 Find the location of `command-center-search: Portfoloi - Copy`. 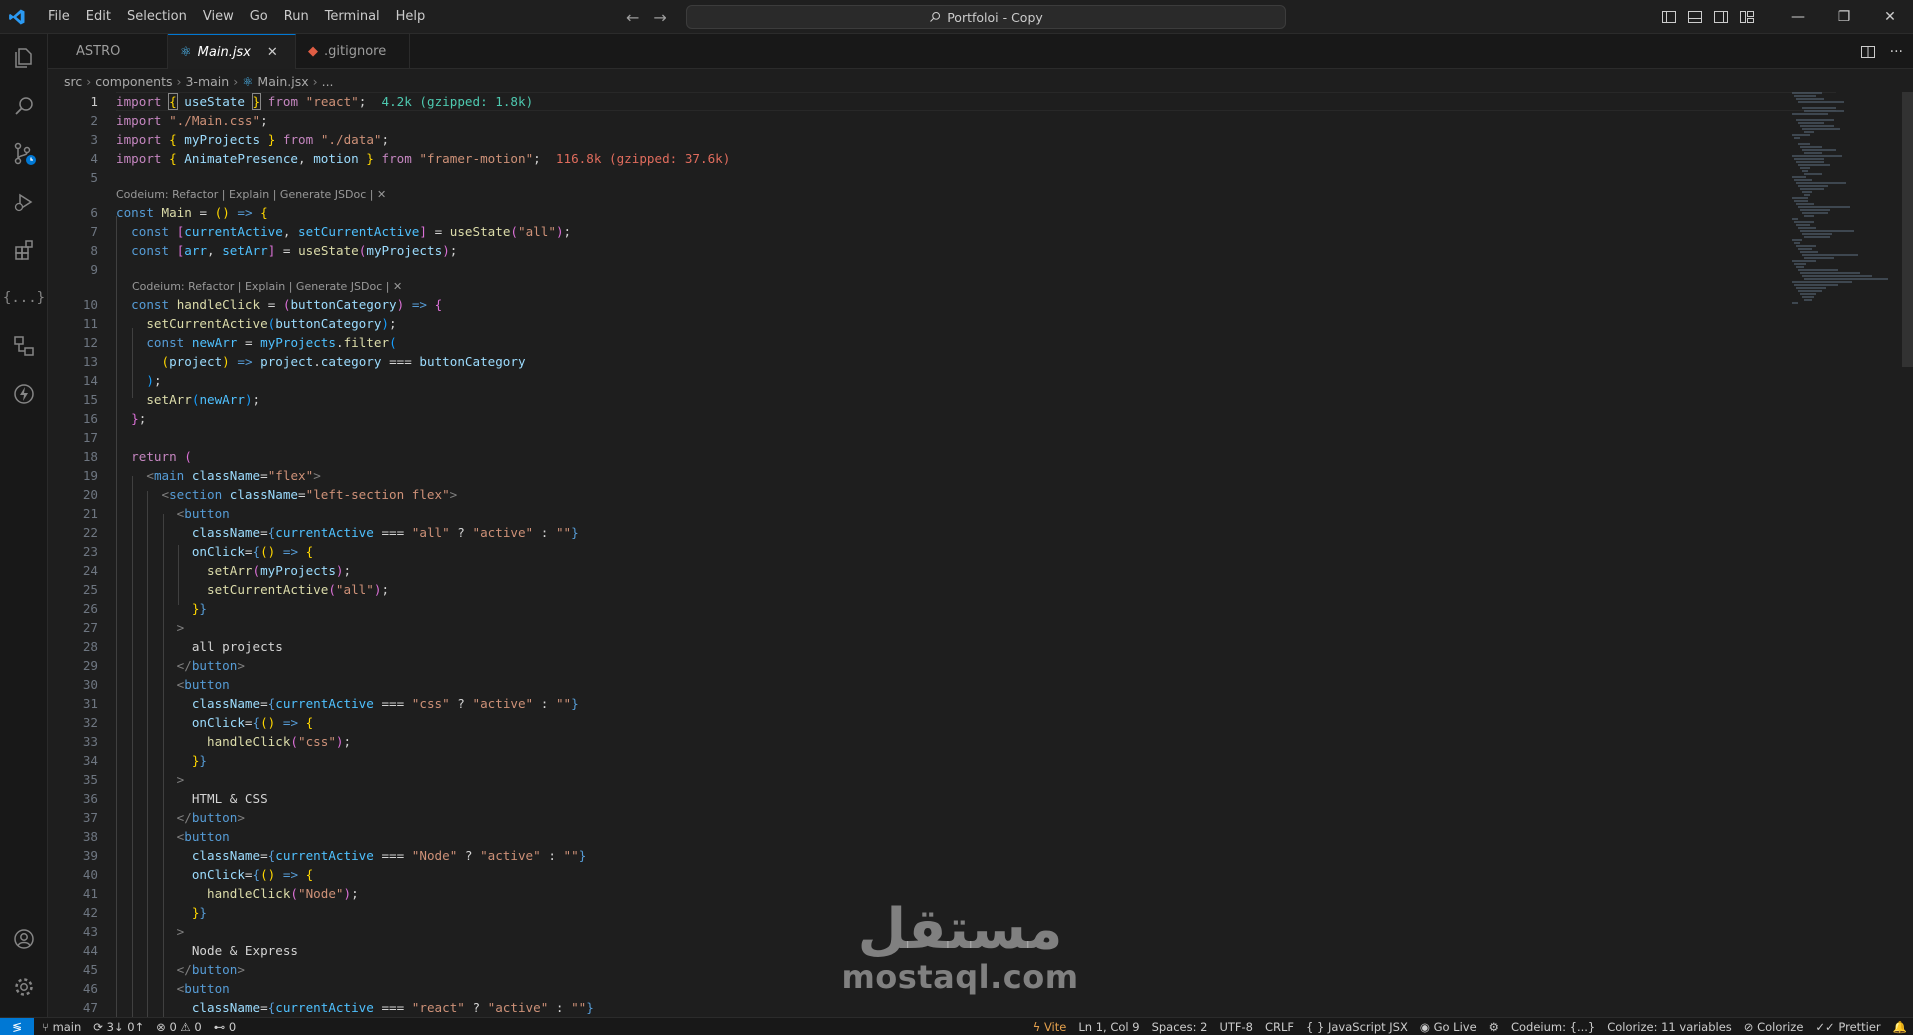

command-center-search: Portfoloi - Copy is located at coordinates (986, 17).